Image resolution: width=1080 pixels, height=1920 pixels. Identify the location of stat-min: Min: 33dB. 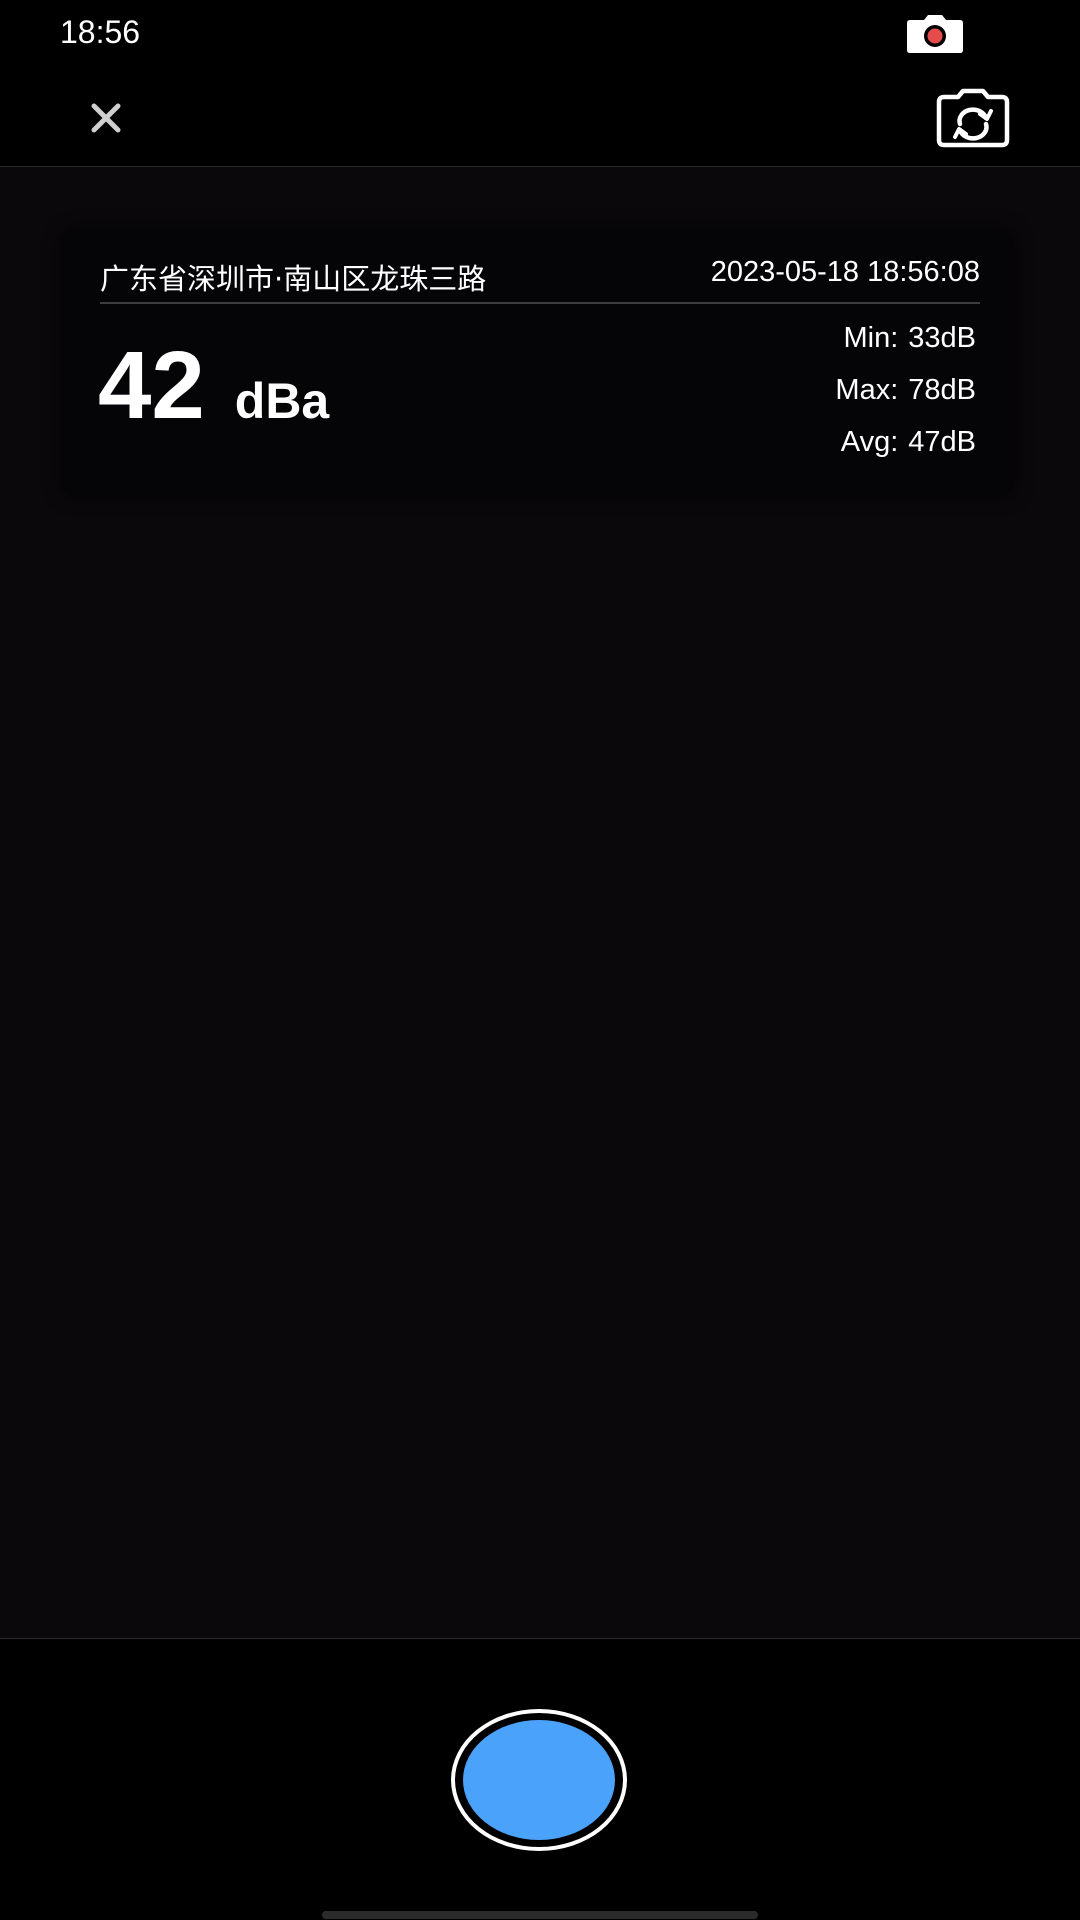
(846, 348).